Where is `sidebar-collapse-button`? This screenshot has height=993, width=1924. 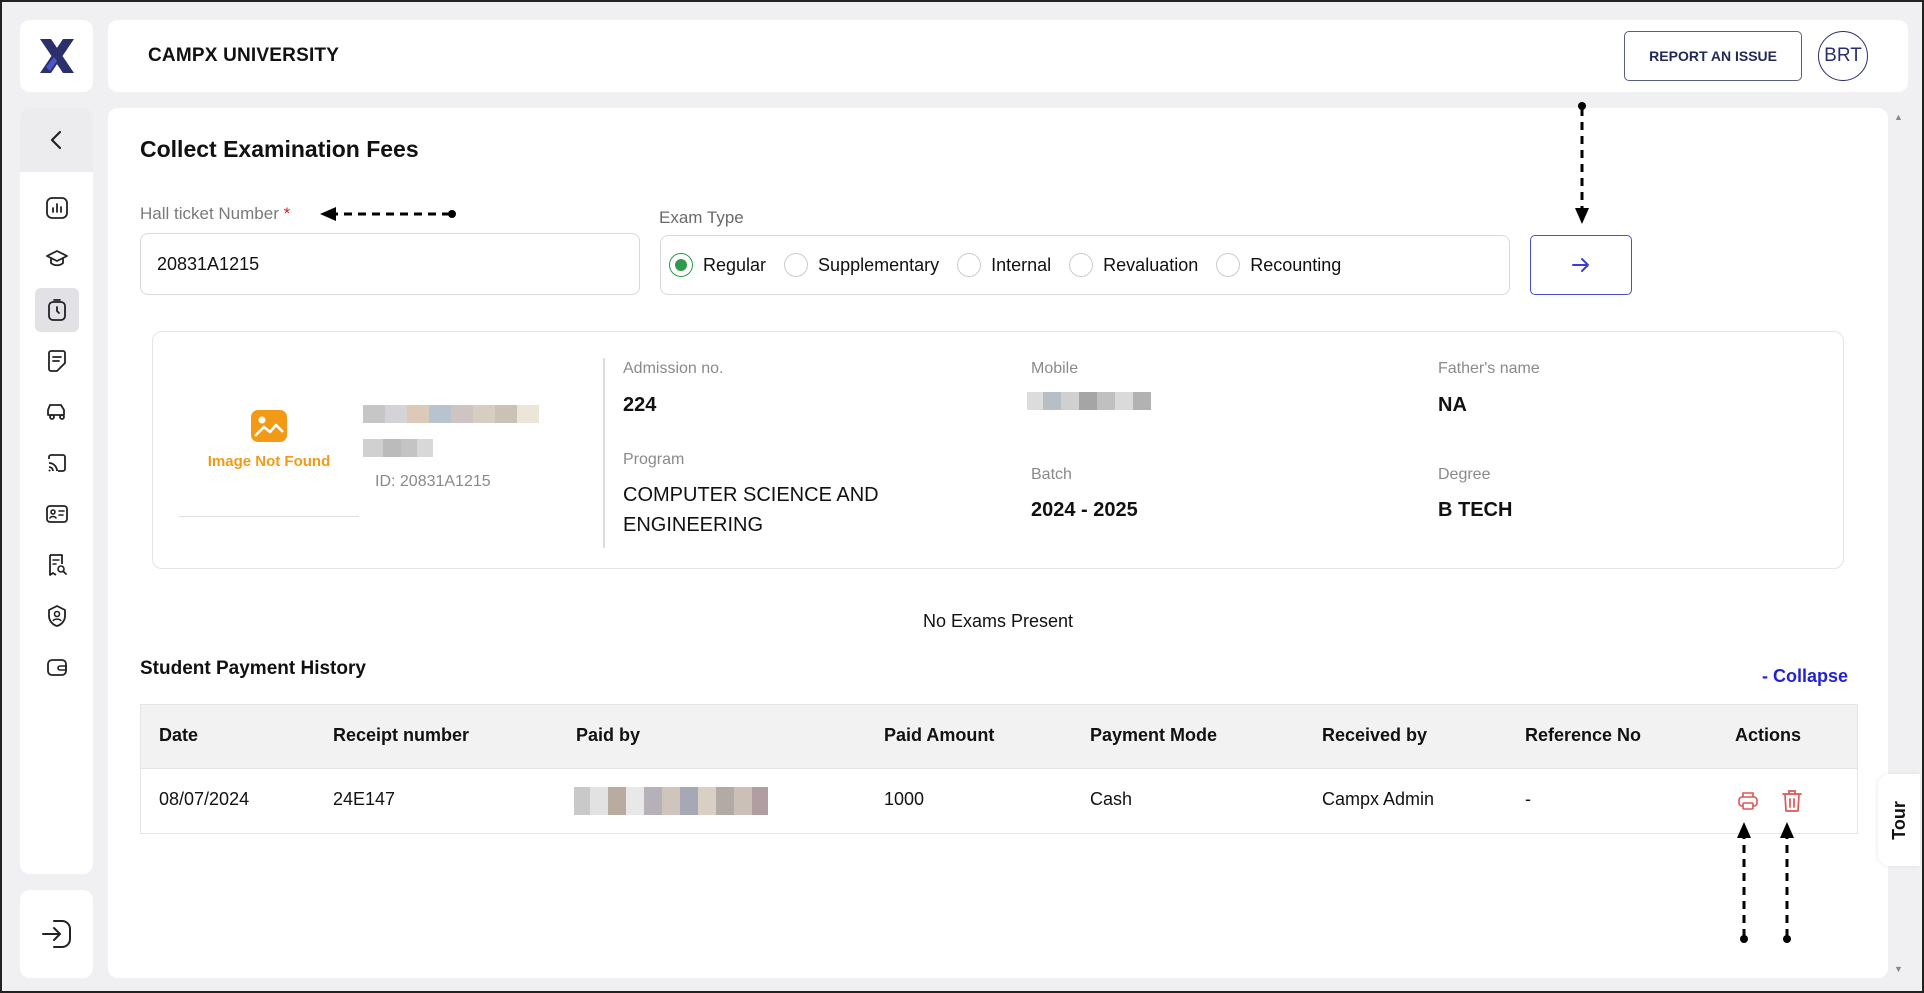 sidebar-collapse-button is located at coordinates (56, 140).